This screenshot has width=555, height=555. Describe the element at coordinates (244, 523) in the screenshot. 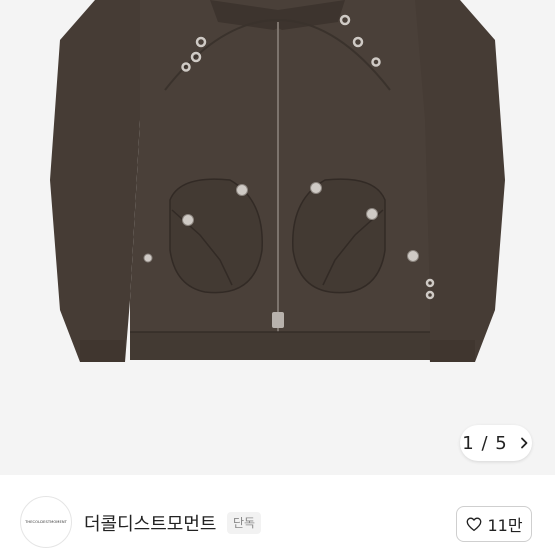

I see `exclusive-badge: 단독` at that location.